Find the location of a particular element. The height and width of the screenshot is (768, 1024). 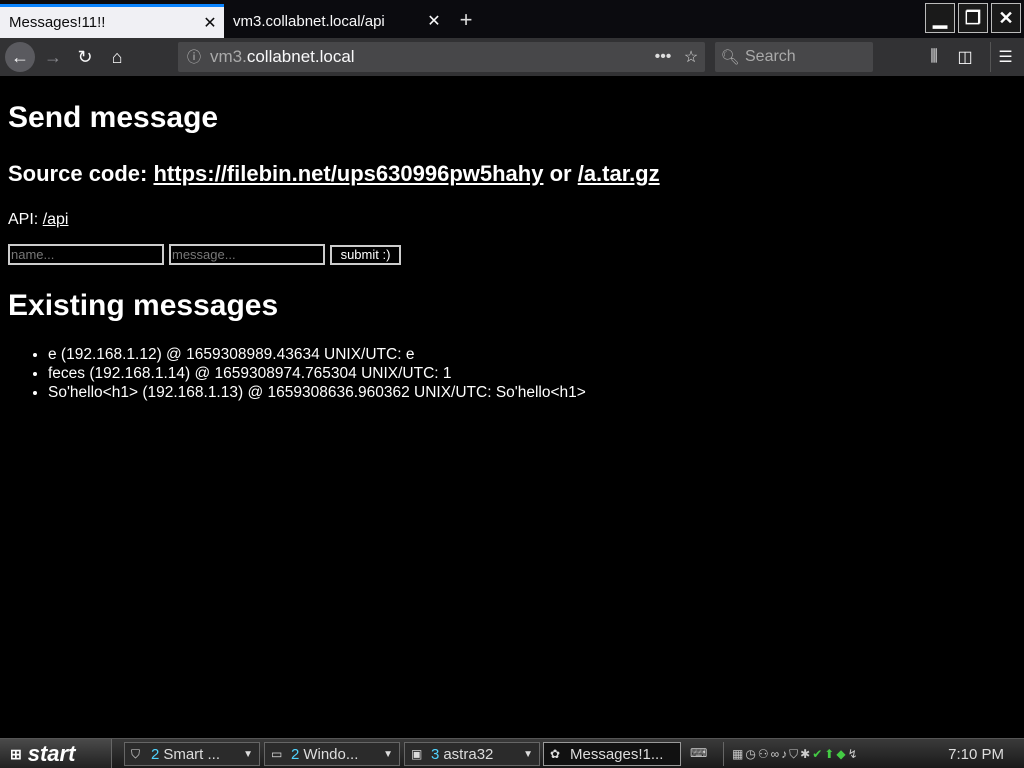

reload-icon: ↻ is located at coordinates (85, 57).